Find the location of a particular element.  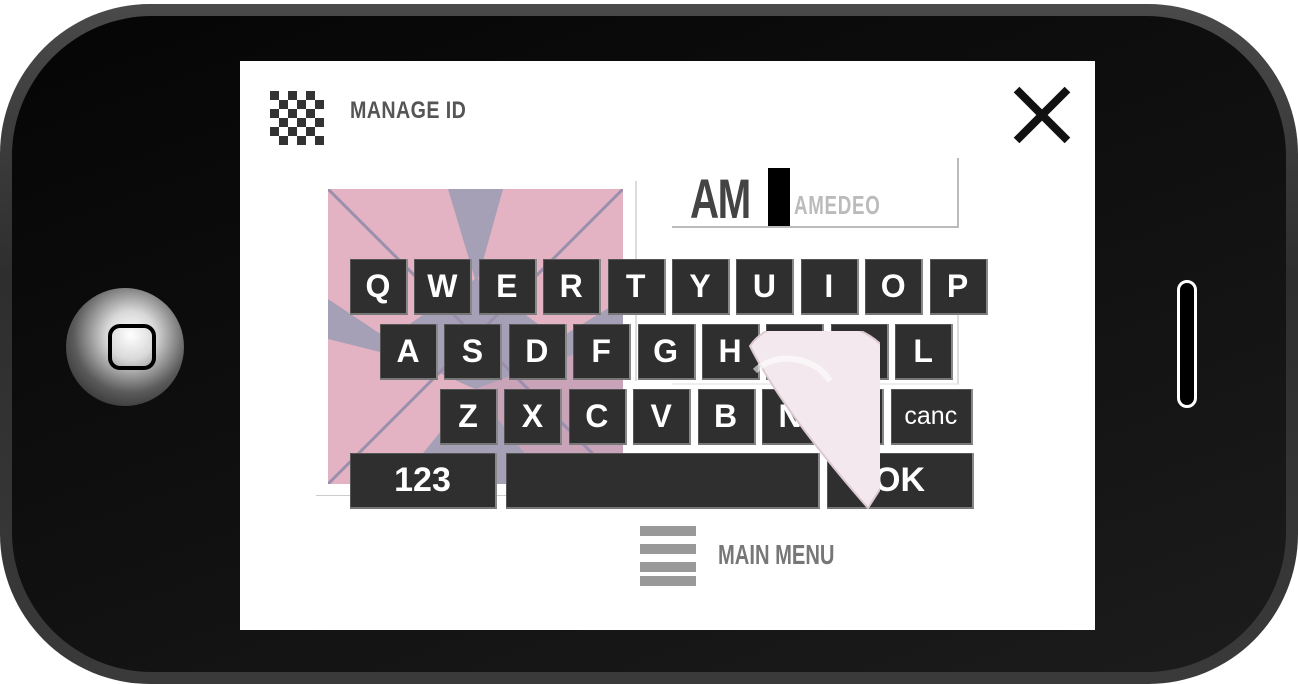

key-y: Y is located at coordinates (701, 287).